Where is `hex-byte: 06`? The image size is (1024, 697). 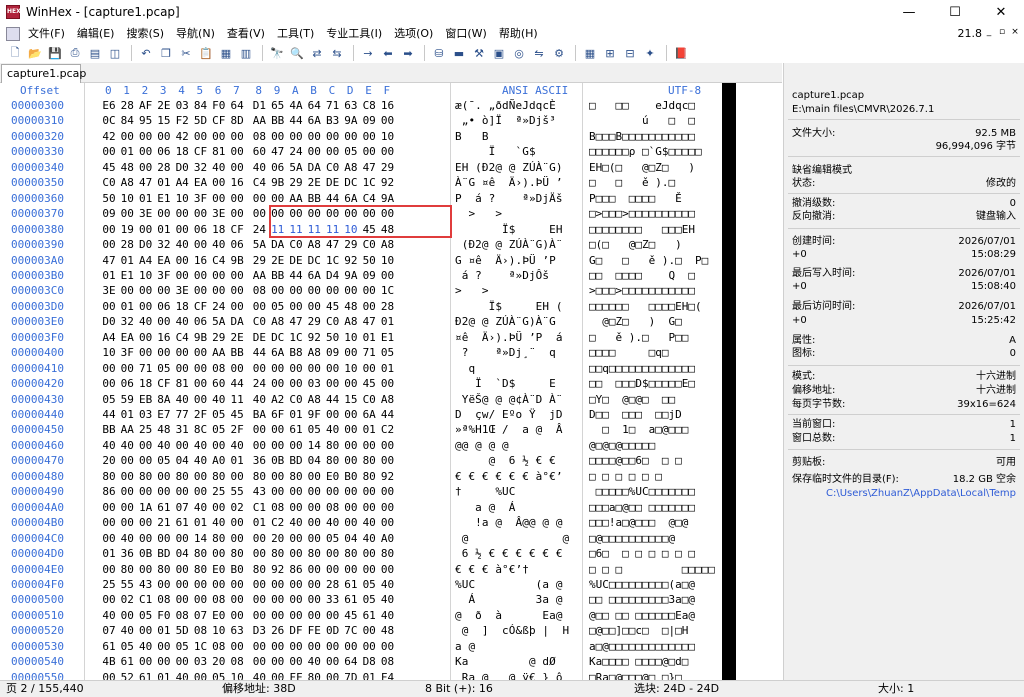
hex-byte: 06 is located at coordinates (164, 151).